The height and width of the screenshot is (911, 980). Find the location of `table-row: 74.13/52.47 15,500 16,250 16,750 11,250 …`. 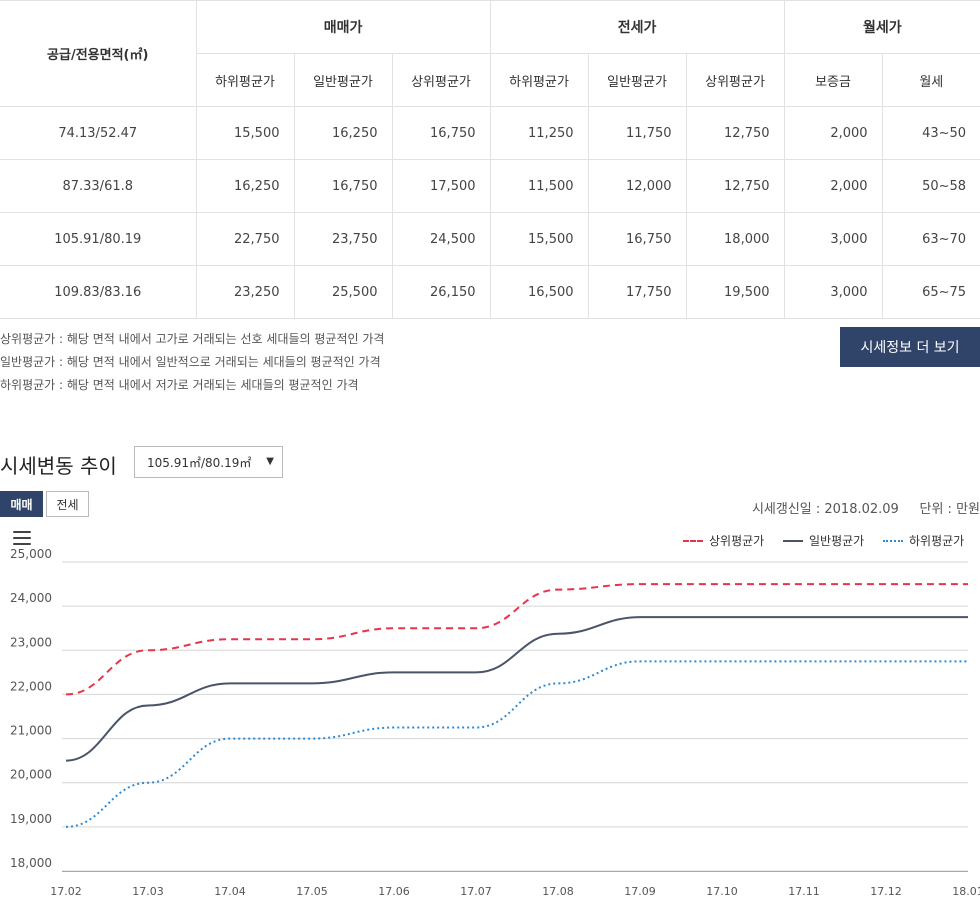

table-row: 74.13/52.47 15,500 16,250 16,750 11,250 … is located at coordinates (490, 133).